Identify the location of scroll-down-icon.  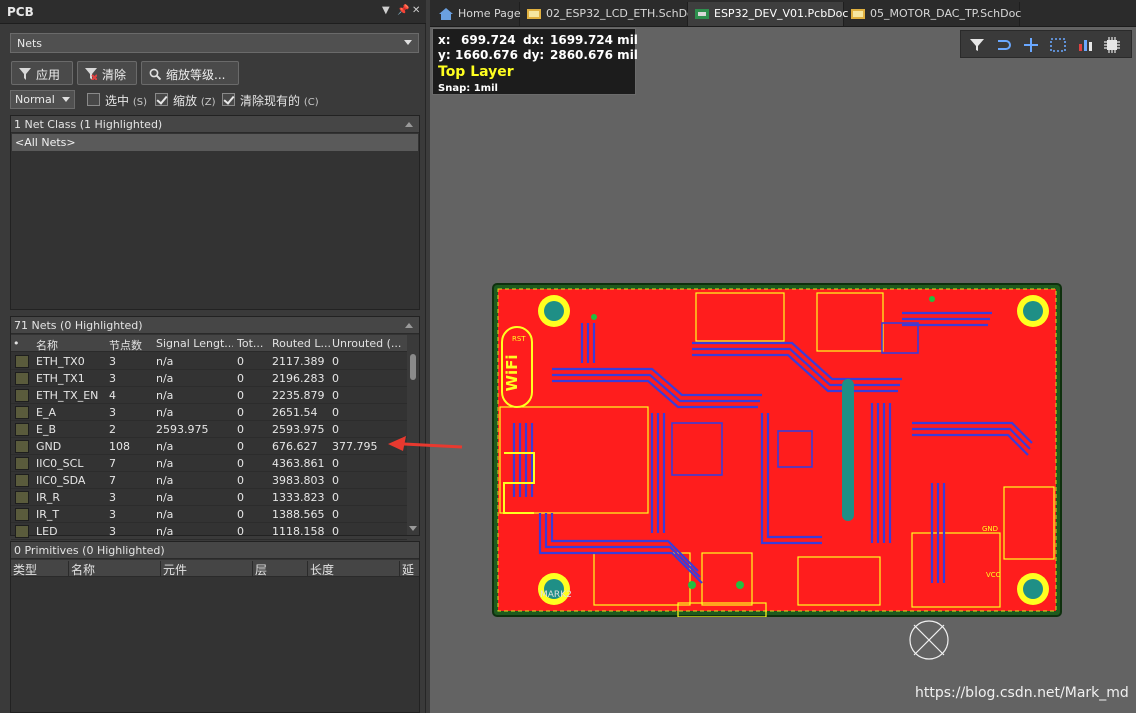
(413, 528).